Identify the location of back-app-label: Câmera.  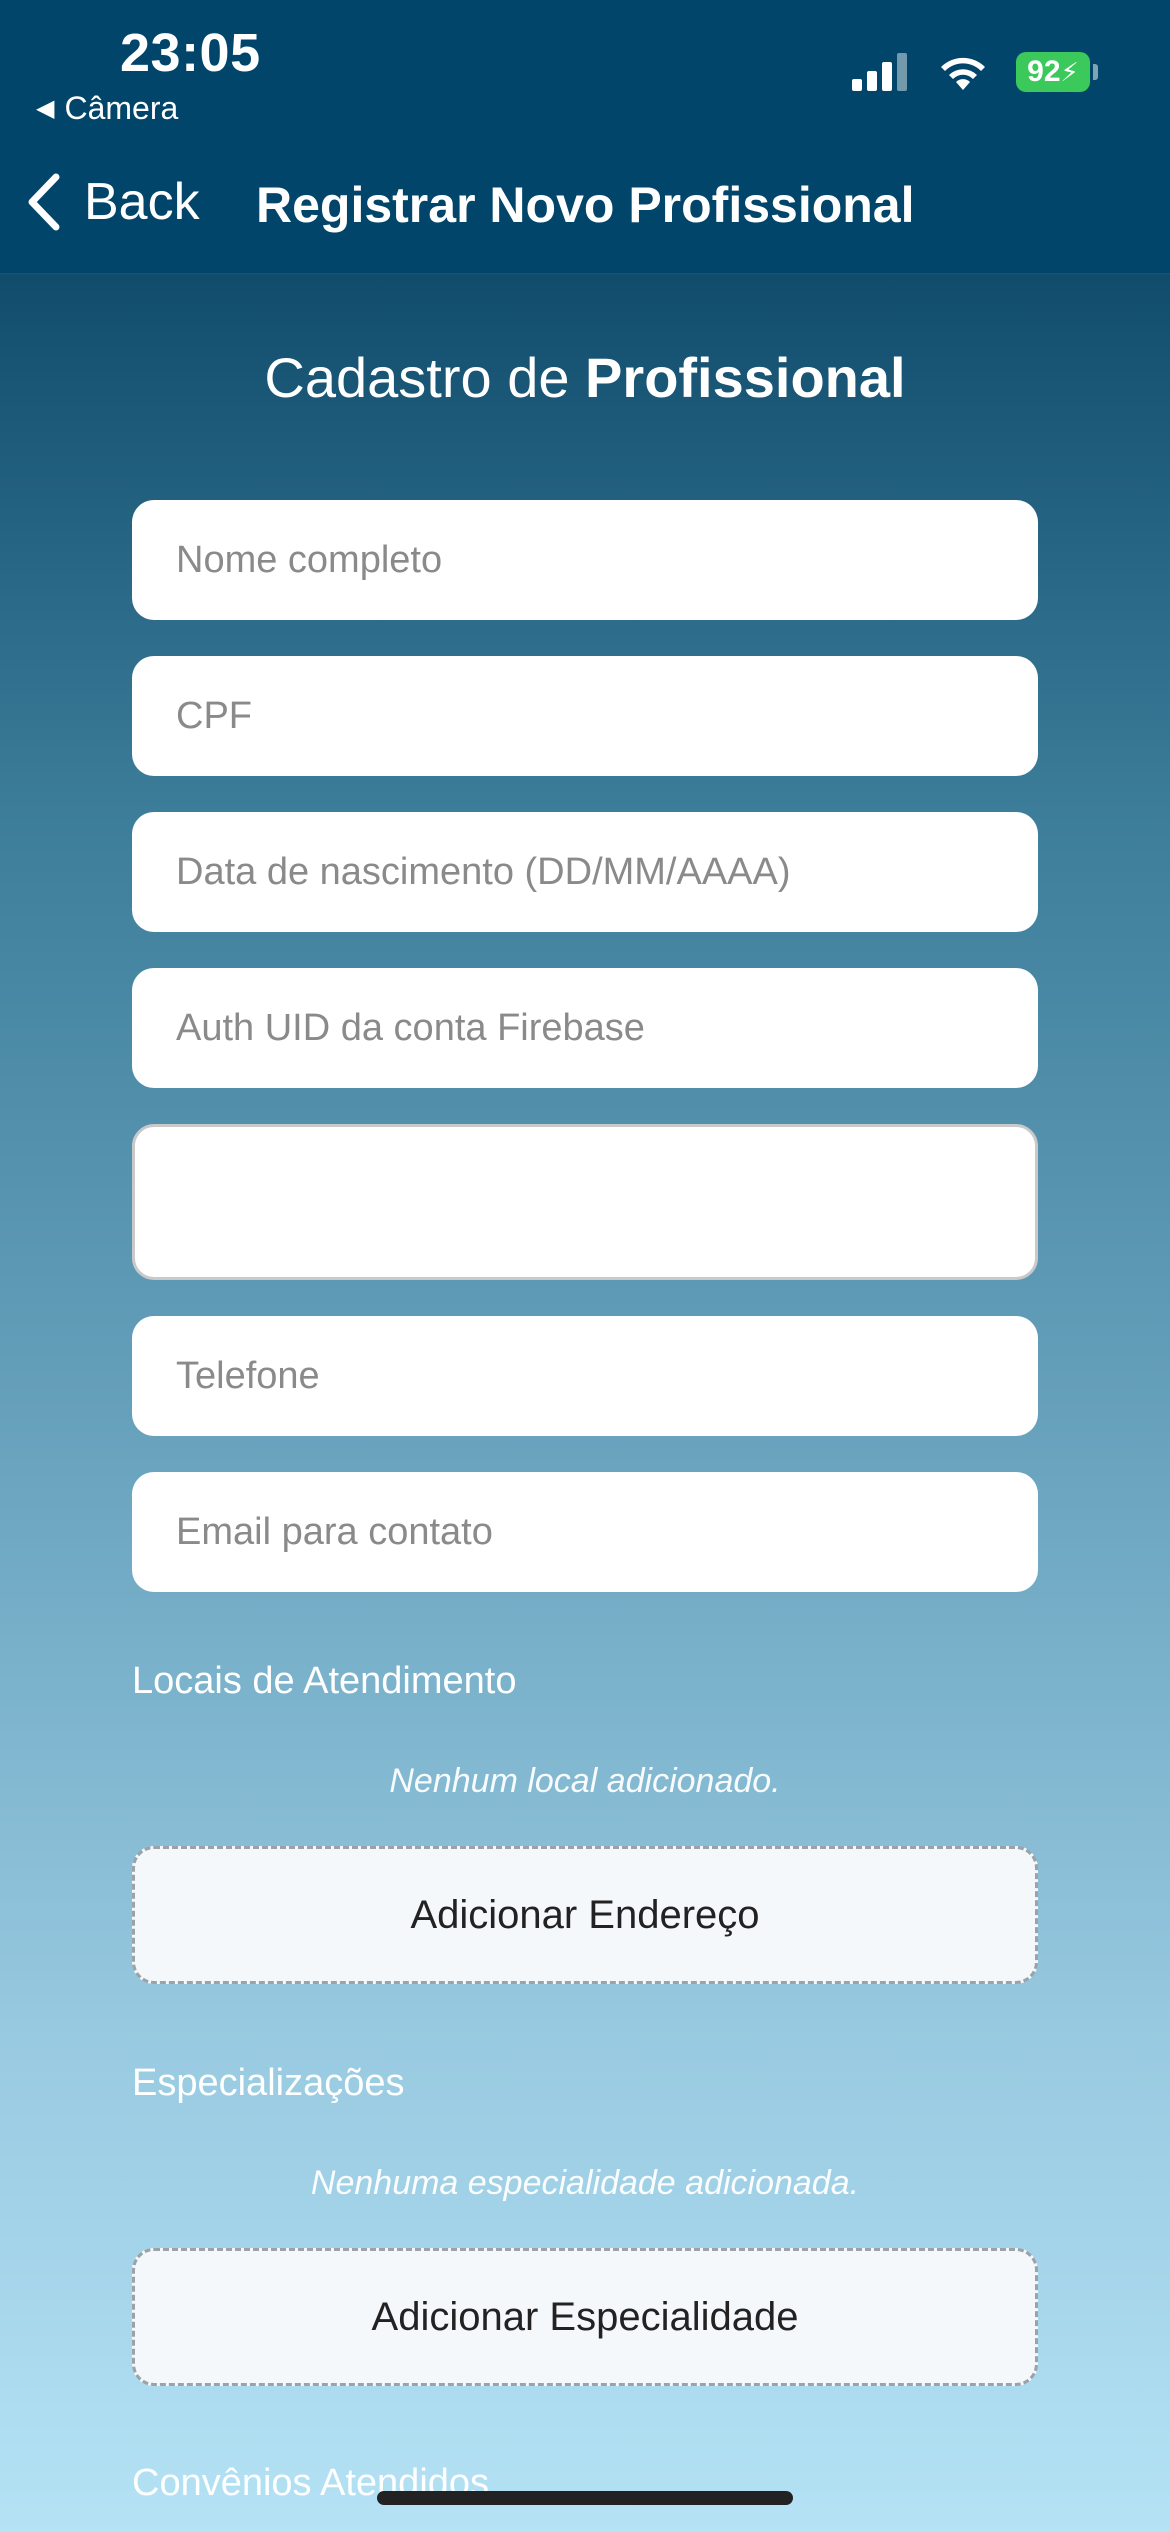
(121, 108).